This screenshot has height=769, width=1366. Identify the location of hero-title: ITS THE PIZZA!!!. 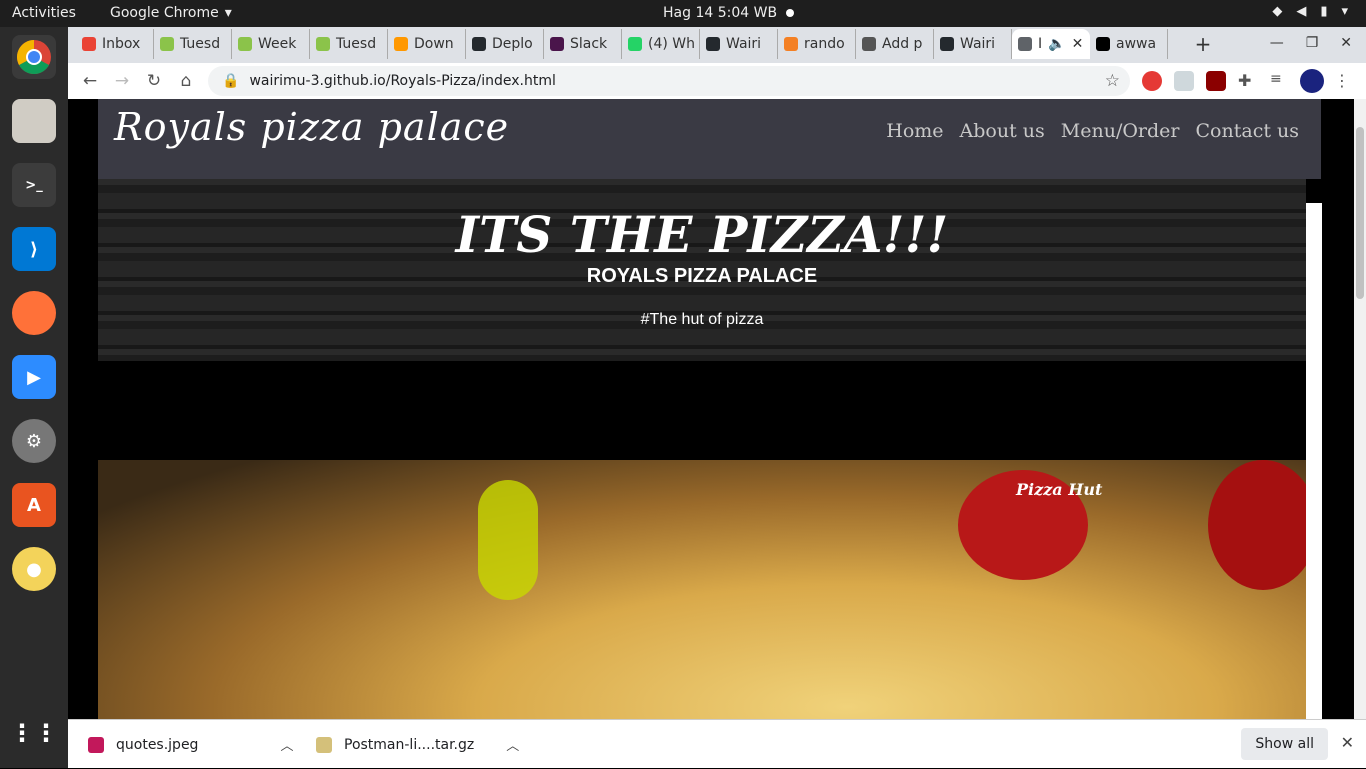
(702, 234).